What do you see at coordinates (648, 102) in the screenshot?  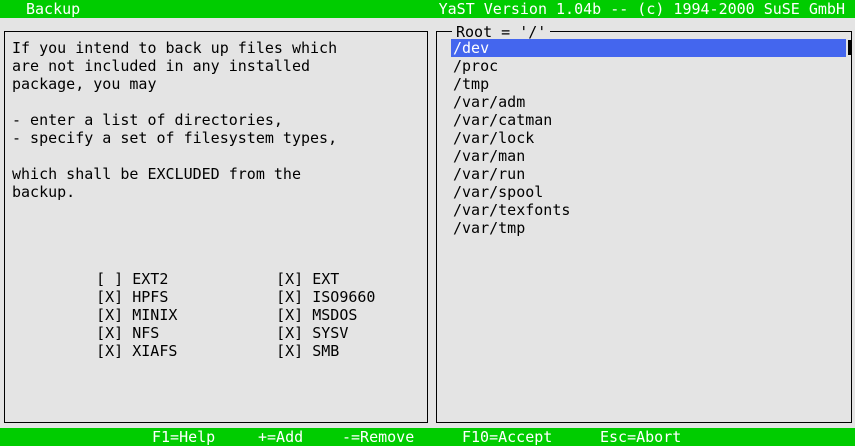 I see `directory-item: /var/adm` at bounding box center [648, 102].